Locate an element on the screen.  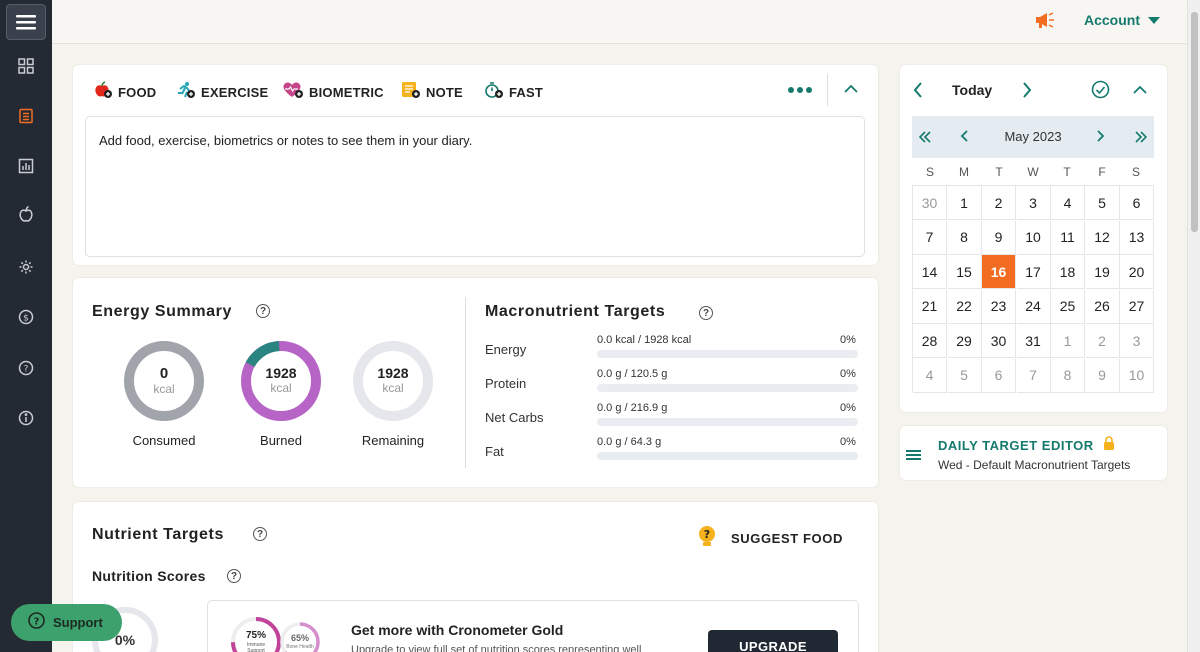
add-fast-button: FAST is located at coordinates (513, 92).